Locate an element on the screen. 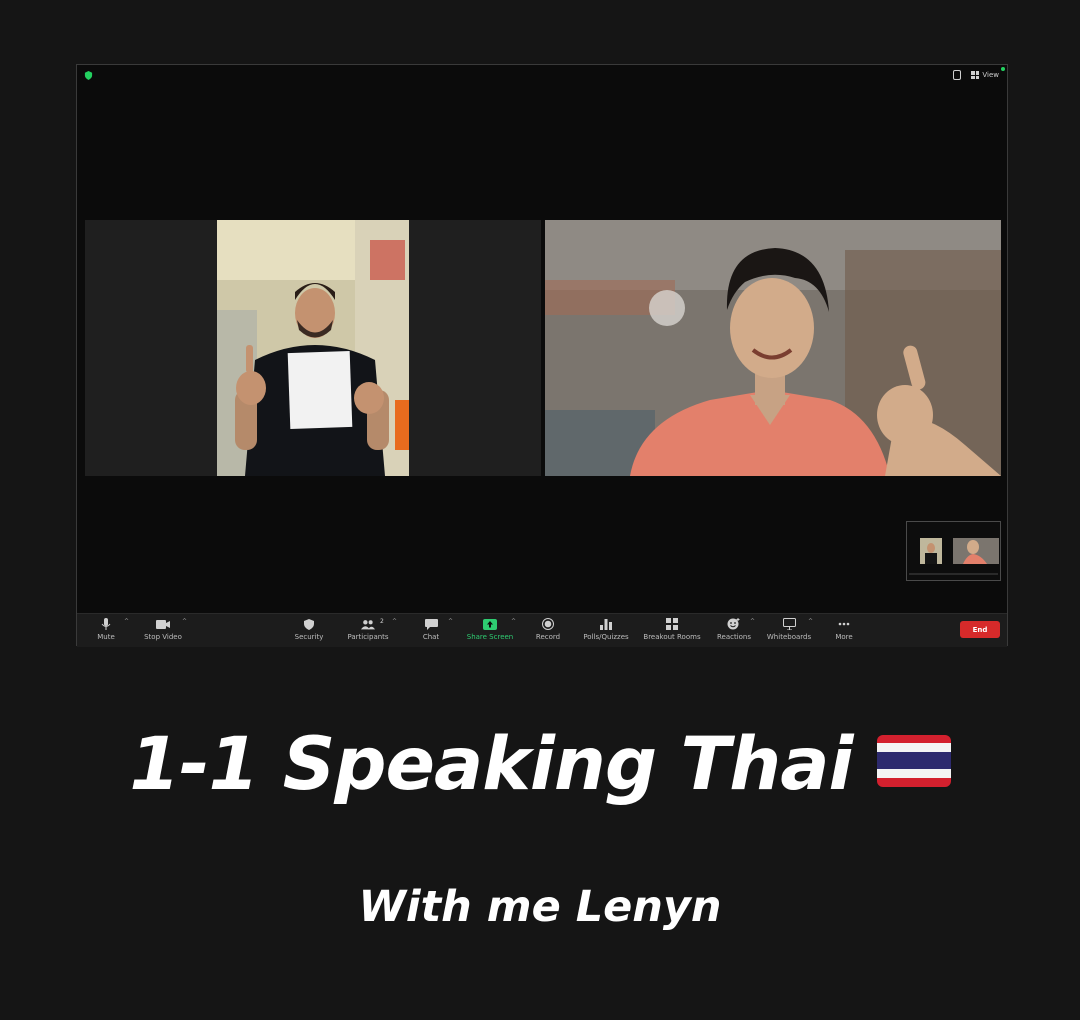  breakout-icon is located at coordinates (672, 624).